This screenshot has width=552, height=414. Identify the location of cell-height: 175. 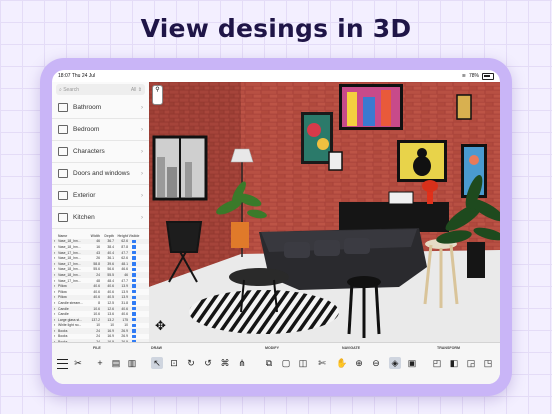
(125, 319).